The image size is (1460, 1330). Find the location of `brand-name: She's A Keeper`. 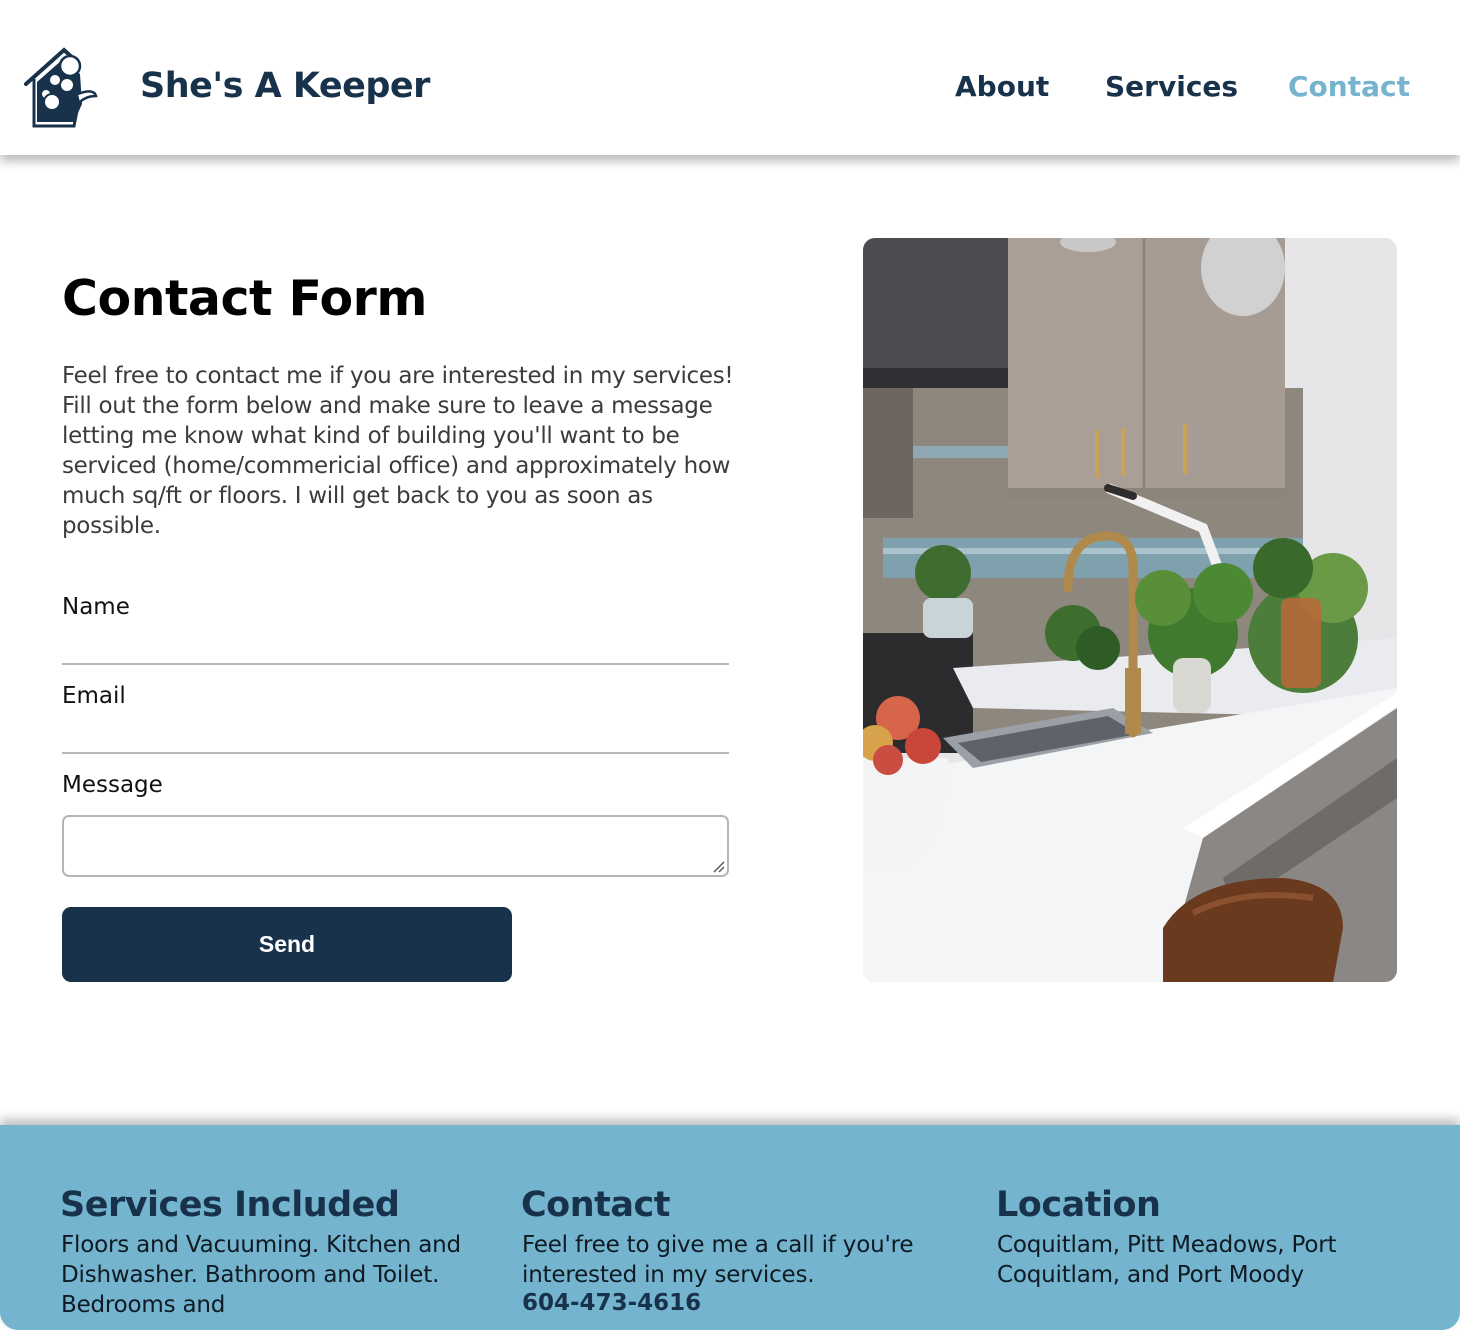

brand-name: She's A Keeper is located at coordinates (285, 86).